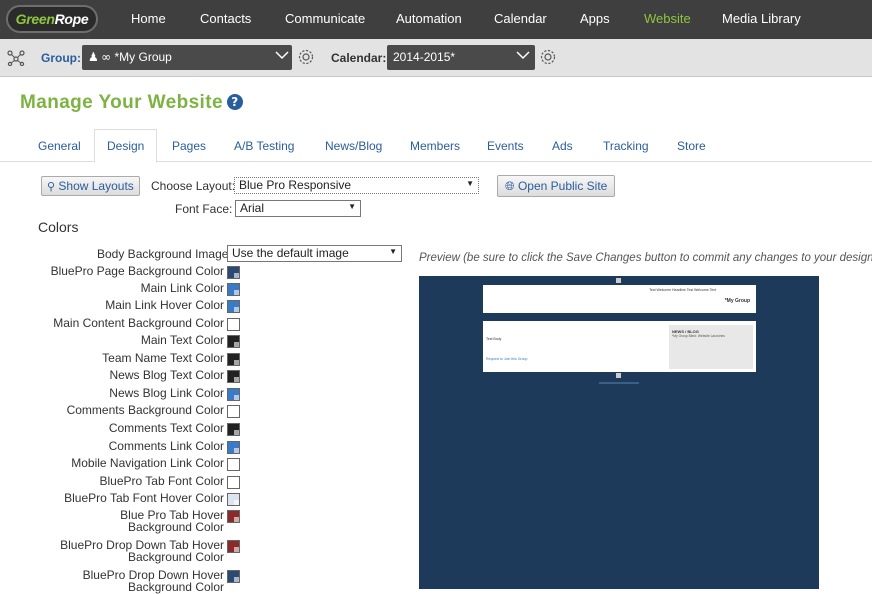 Image resolution: width=872 pixels, height=594 pixels. Describe the element at coordinates (252, 208) in the screenshot. I see `font-face-value: Arial` at that location.